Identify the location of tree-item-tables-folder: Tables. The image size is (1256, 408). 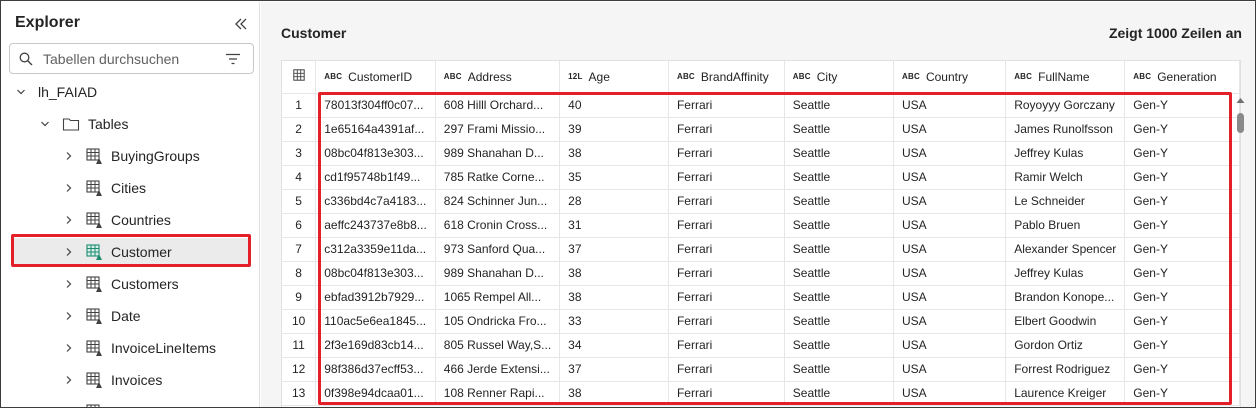
(130, 124).